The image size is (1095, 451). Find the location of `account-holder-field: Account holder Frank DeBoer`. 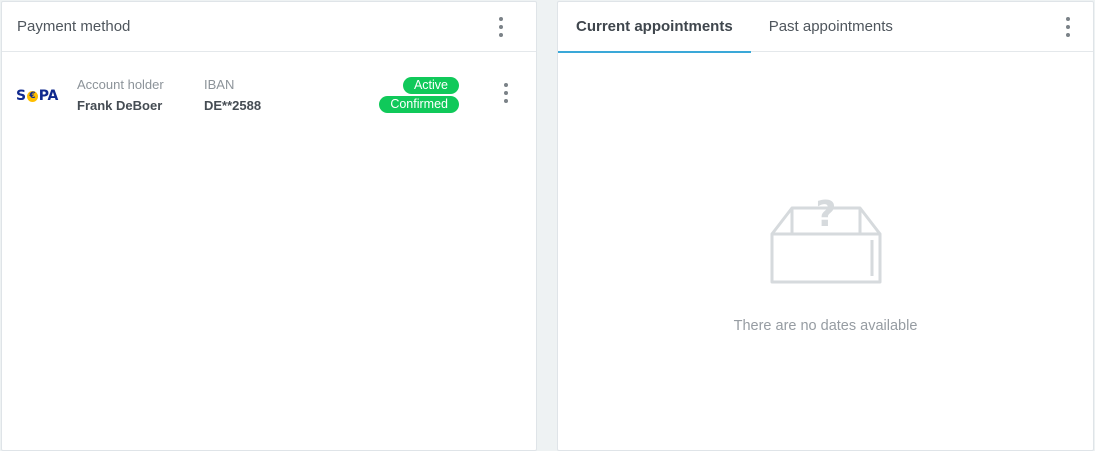

account-holder-field: Account holder Frank DeBoer is located at coordinates (120, 95).